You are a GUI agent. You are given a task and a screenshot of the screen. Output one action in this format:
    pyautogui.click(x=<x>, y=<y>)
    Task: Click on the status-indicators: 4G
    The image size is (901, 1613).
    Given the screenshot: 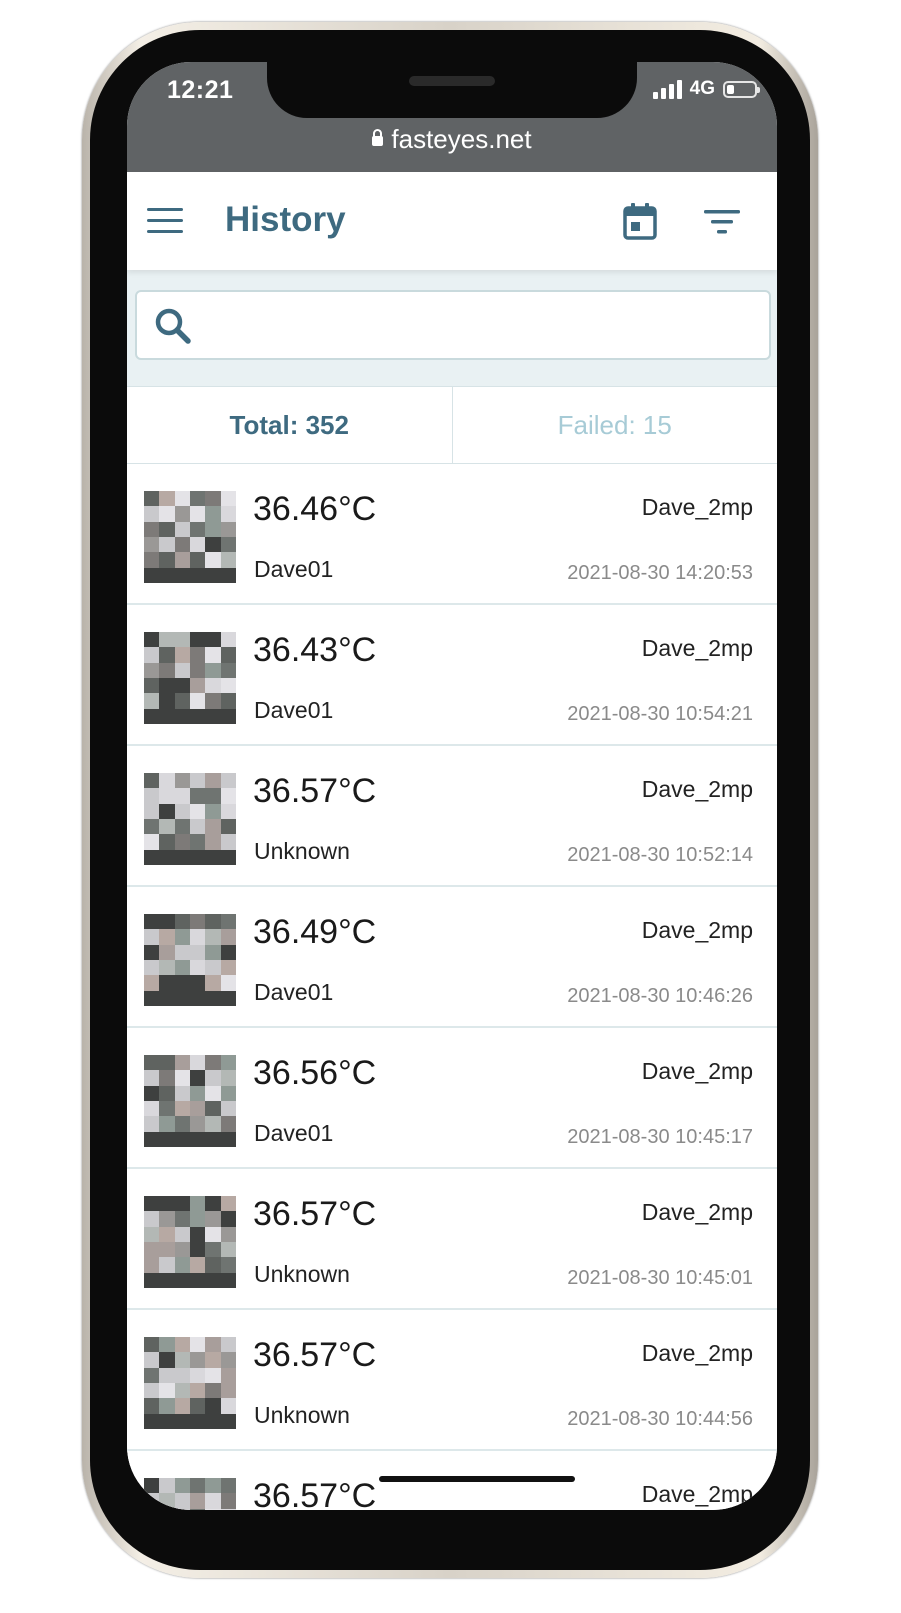 What is the action you would take?
    pyautogui.click(x=706, y=89)
    